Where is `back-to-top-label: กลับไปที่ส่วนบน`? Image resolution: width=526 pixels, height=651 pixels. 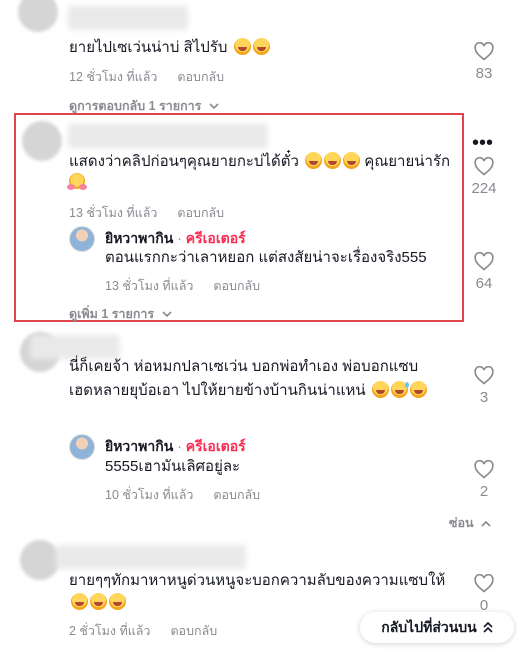 back-to-top-label: กลับไปที่ส่วนบน is located at coordinates (429, 626).